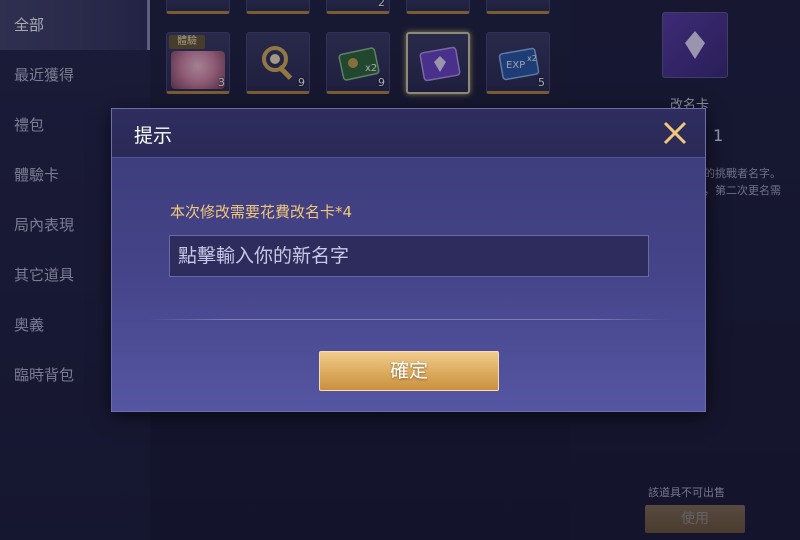  Describe the element at coordinates (261, 212) in the screenshot. I see `cost-message: 本次修改需要花費改名卡*4` at that location.